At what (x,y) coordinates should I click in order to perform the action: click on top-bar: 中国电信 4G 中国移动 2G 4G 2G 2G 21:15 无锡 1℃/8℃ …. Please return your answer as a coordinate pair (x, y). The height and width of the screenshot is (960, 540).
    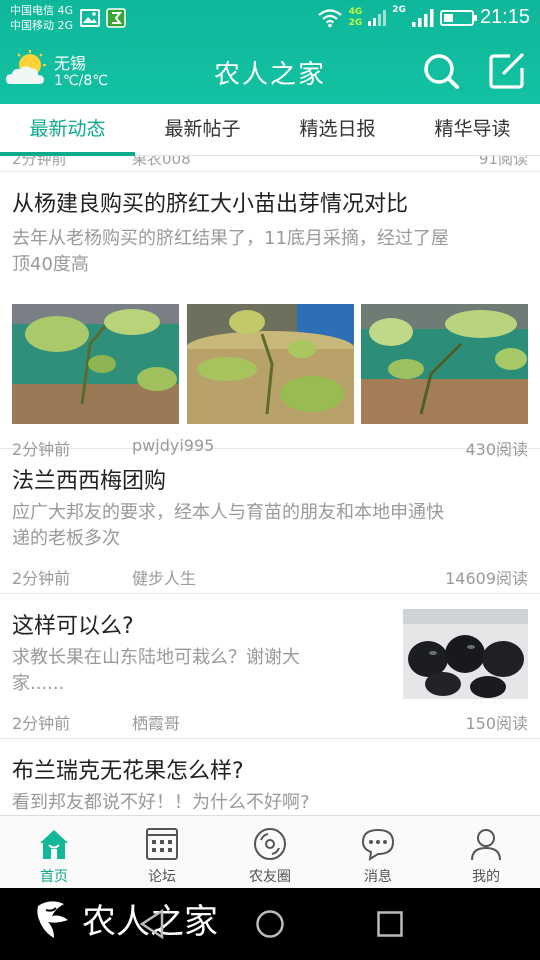
    Looking at the image, I should click on (270, 52).